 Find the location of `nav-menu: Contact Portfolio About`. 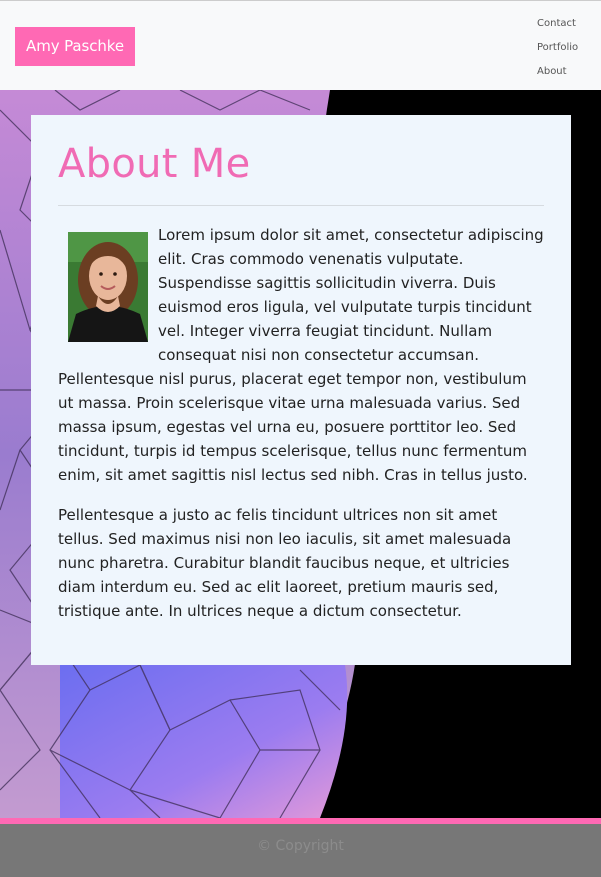

nav-menu: Contact Portfolio About is located at coordinates (557, 49).